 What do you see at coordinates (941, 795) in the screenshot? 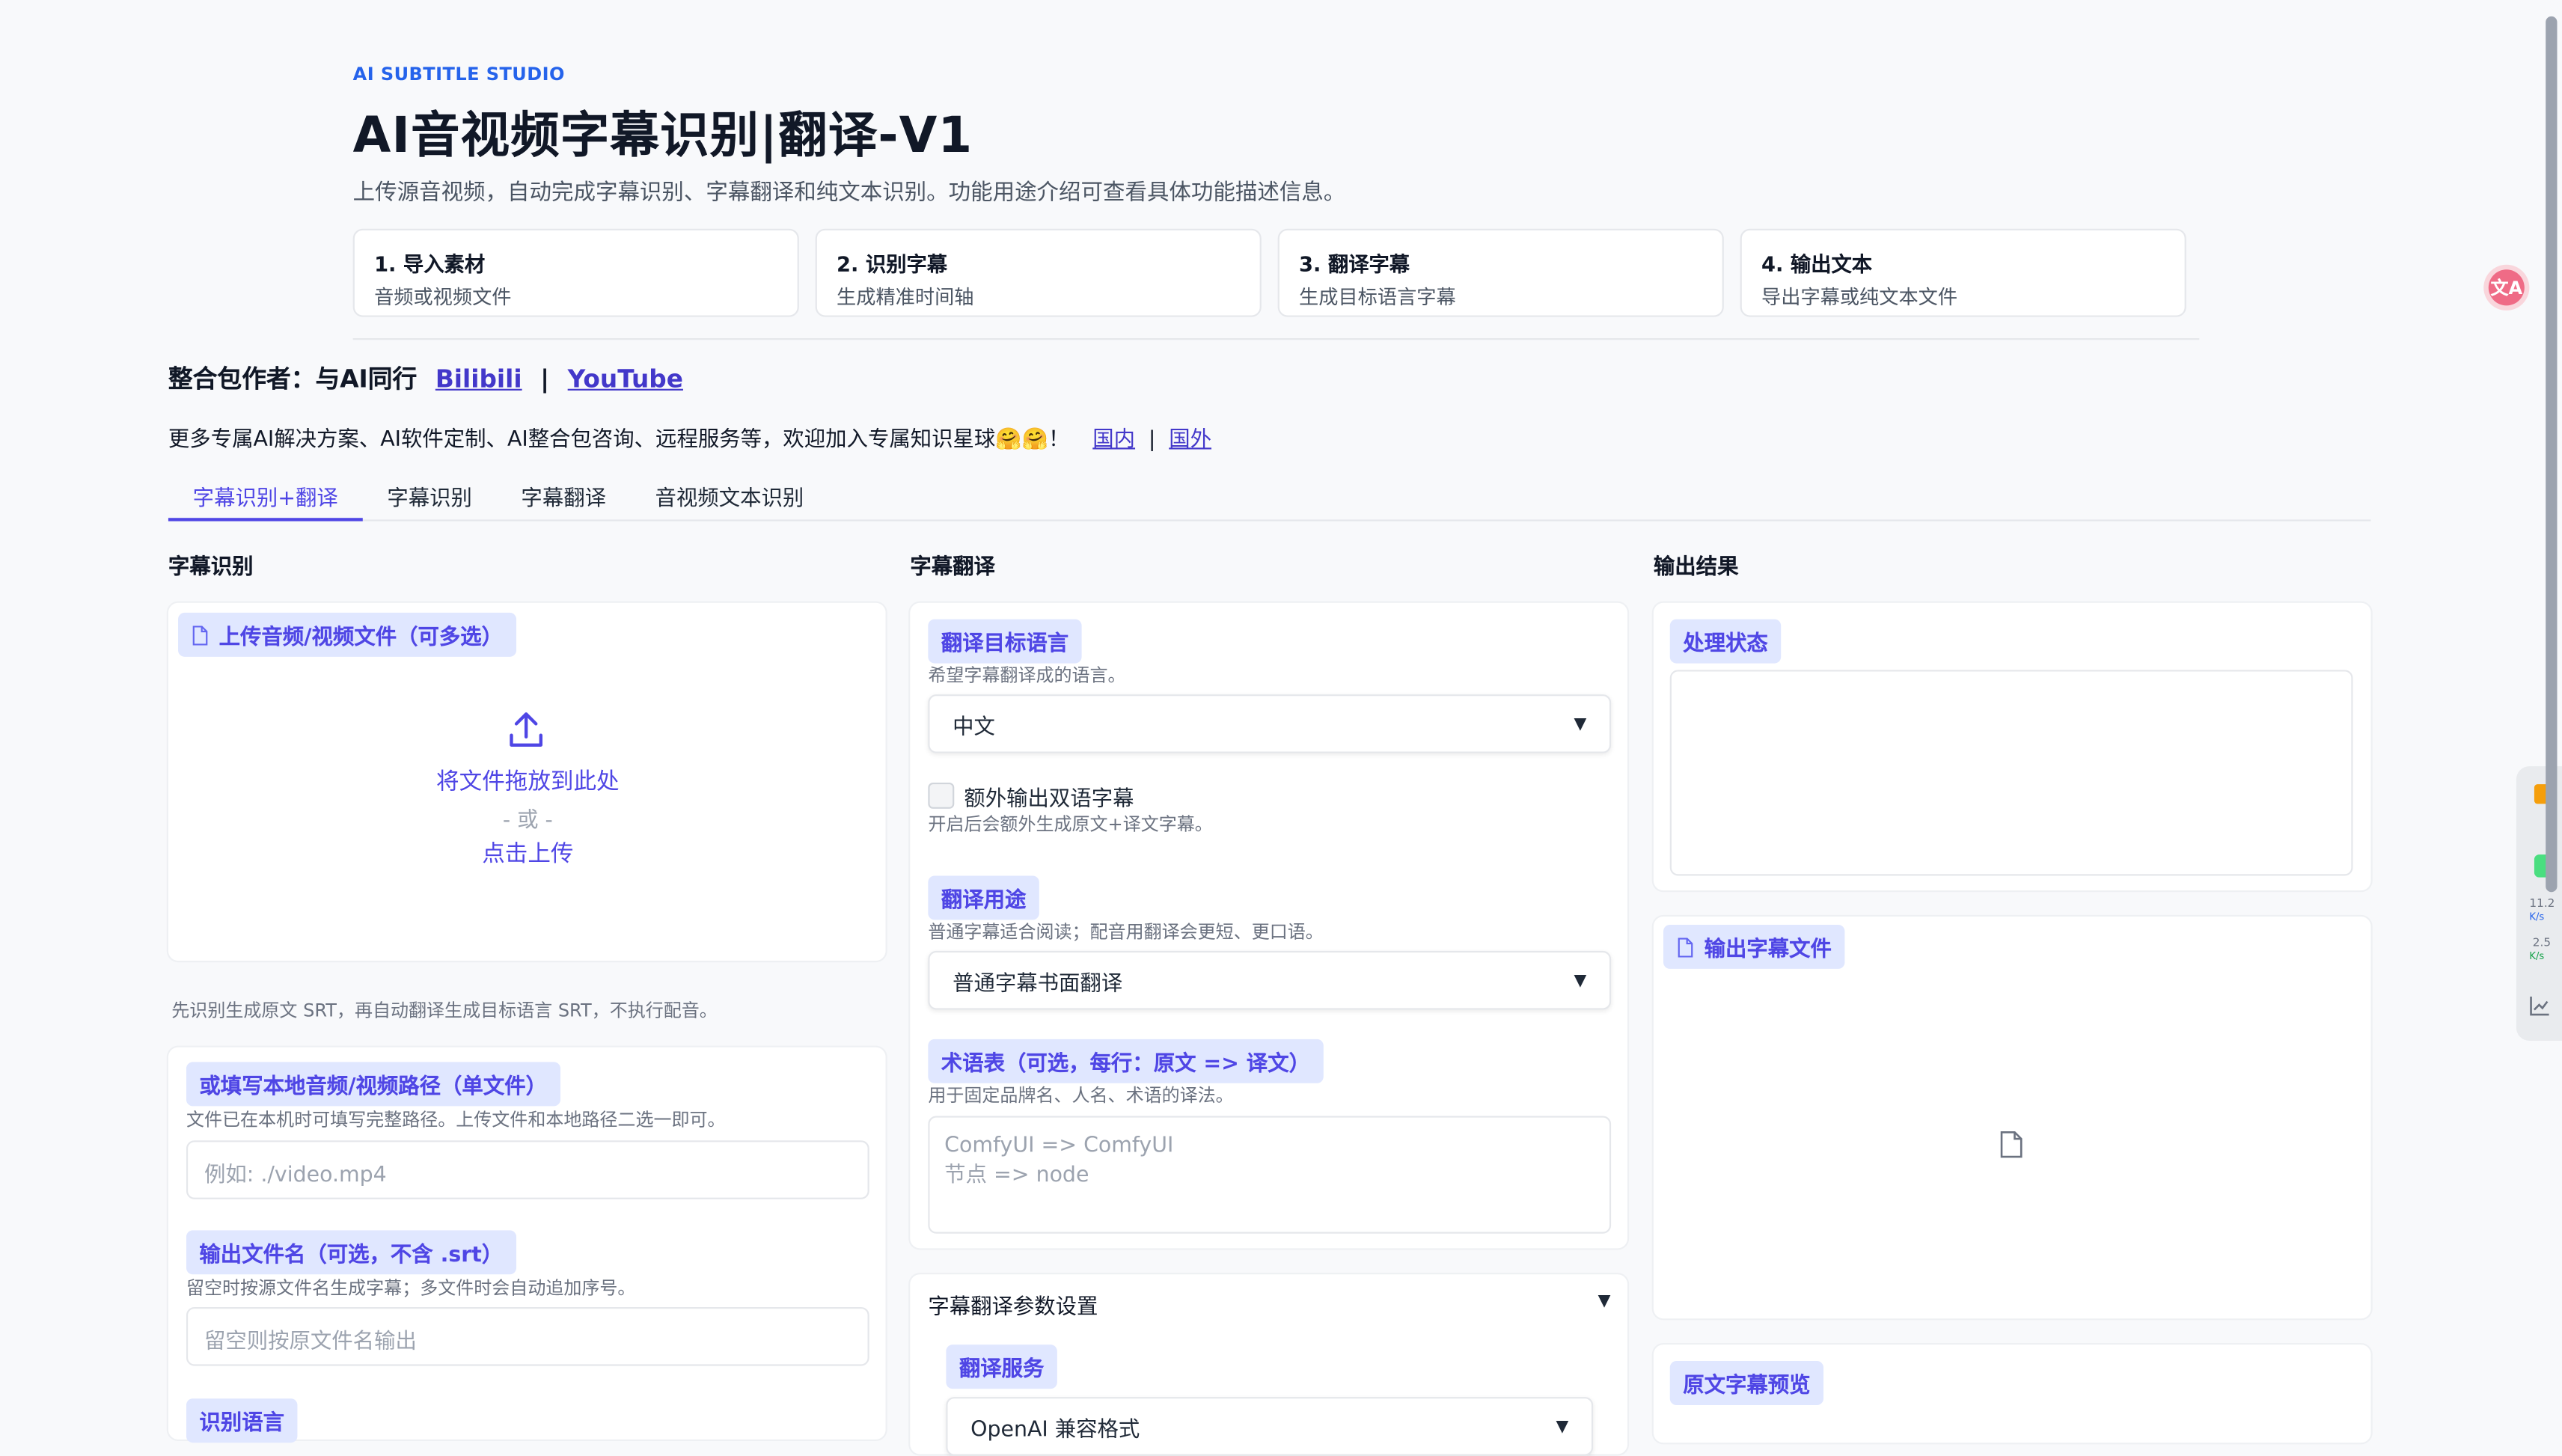
I see `bilingual-checkbox` at bounding box center [941, 795].